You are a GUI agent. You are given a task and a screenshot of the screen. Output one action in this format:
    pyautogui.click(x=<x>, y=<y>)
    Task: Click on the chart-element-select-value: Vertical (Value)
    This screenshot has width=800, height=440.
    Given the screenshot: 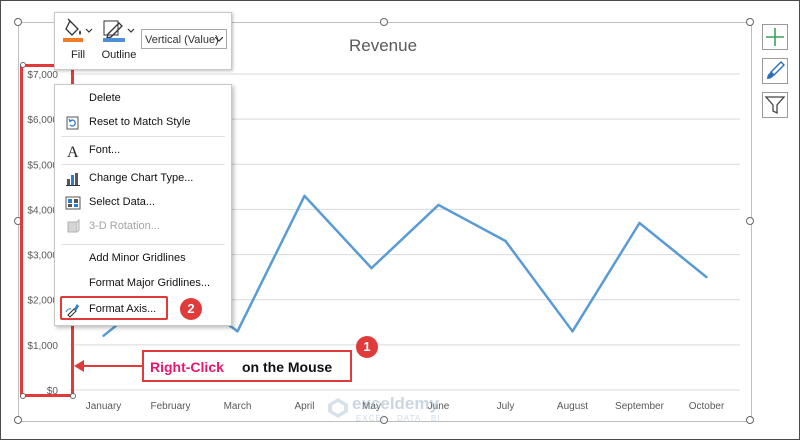 What is the action you would take?
    pyautogui.click(x=182, y=40)
    